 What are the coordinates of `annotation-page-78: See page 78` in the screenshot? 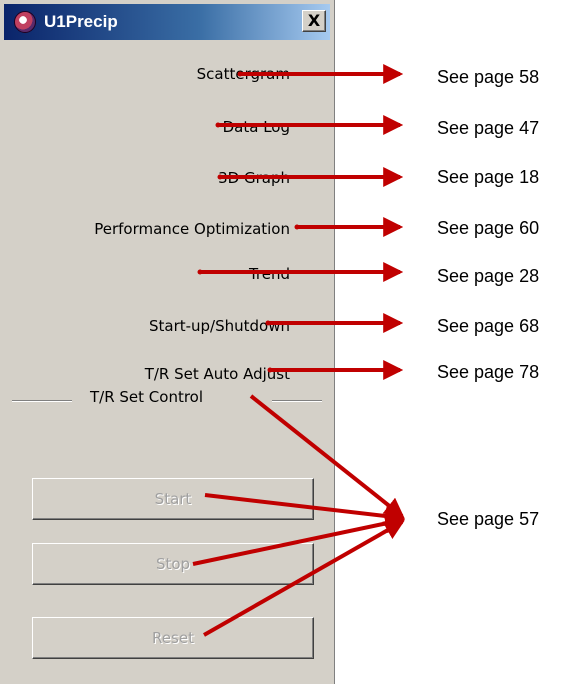 It's located at (488, 372).